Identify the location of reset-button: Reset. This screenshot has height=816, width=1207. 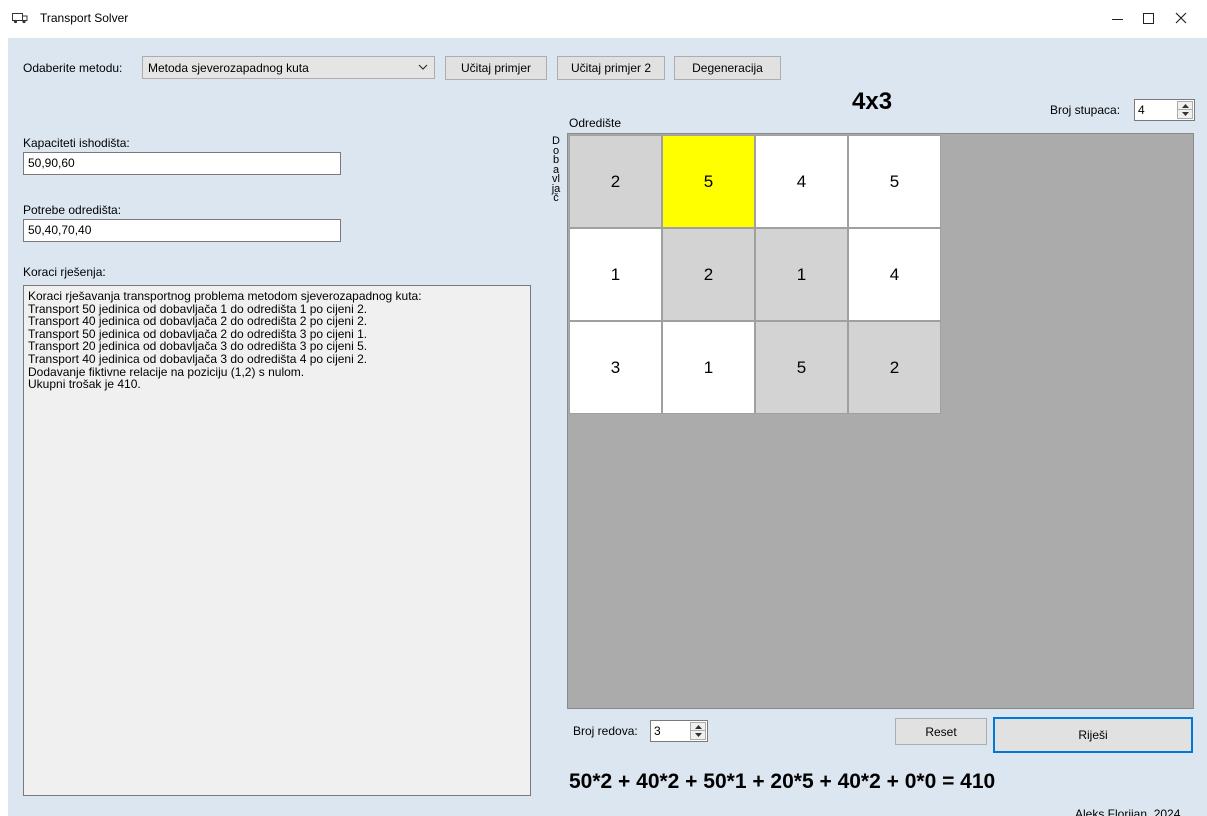
(941, 731).